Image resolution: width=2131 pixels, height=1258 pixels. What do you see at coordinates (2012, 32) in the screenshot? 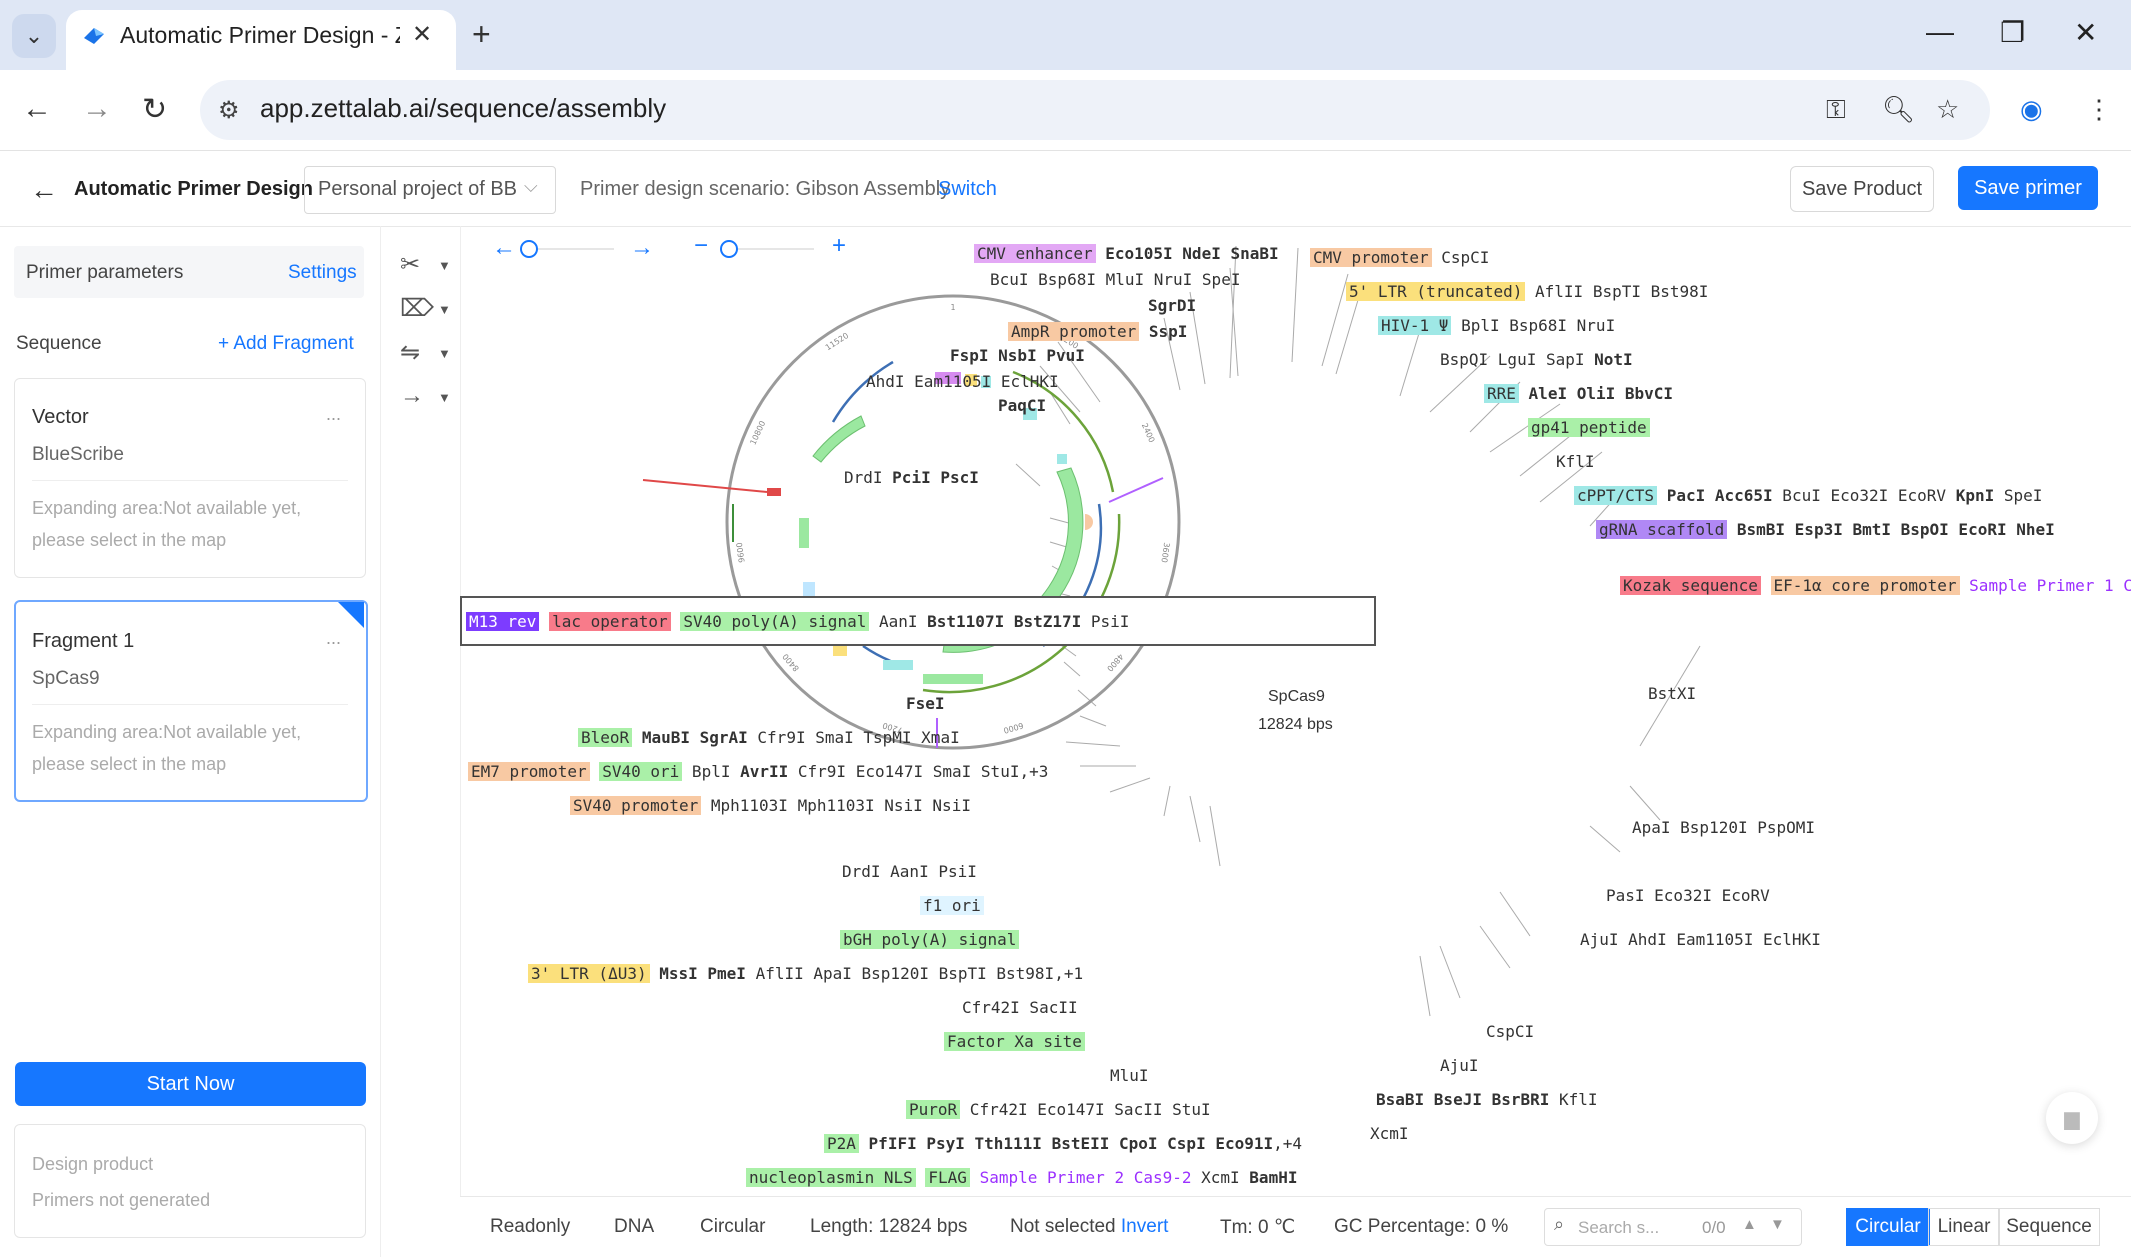
I see `restore-icon: ❐` at bounding box center [2012, 32].